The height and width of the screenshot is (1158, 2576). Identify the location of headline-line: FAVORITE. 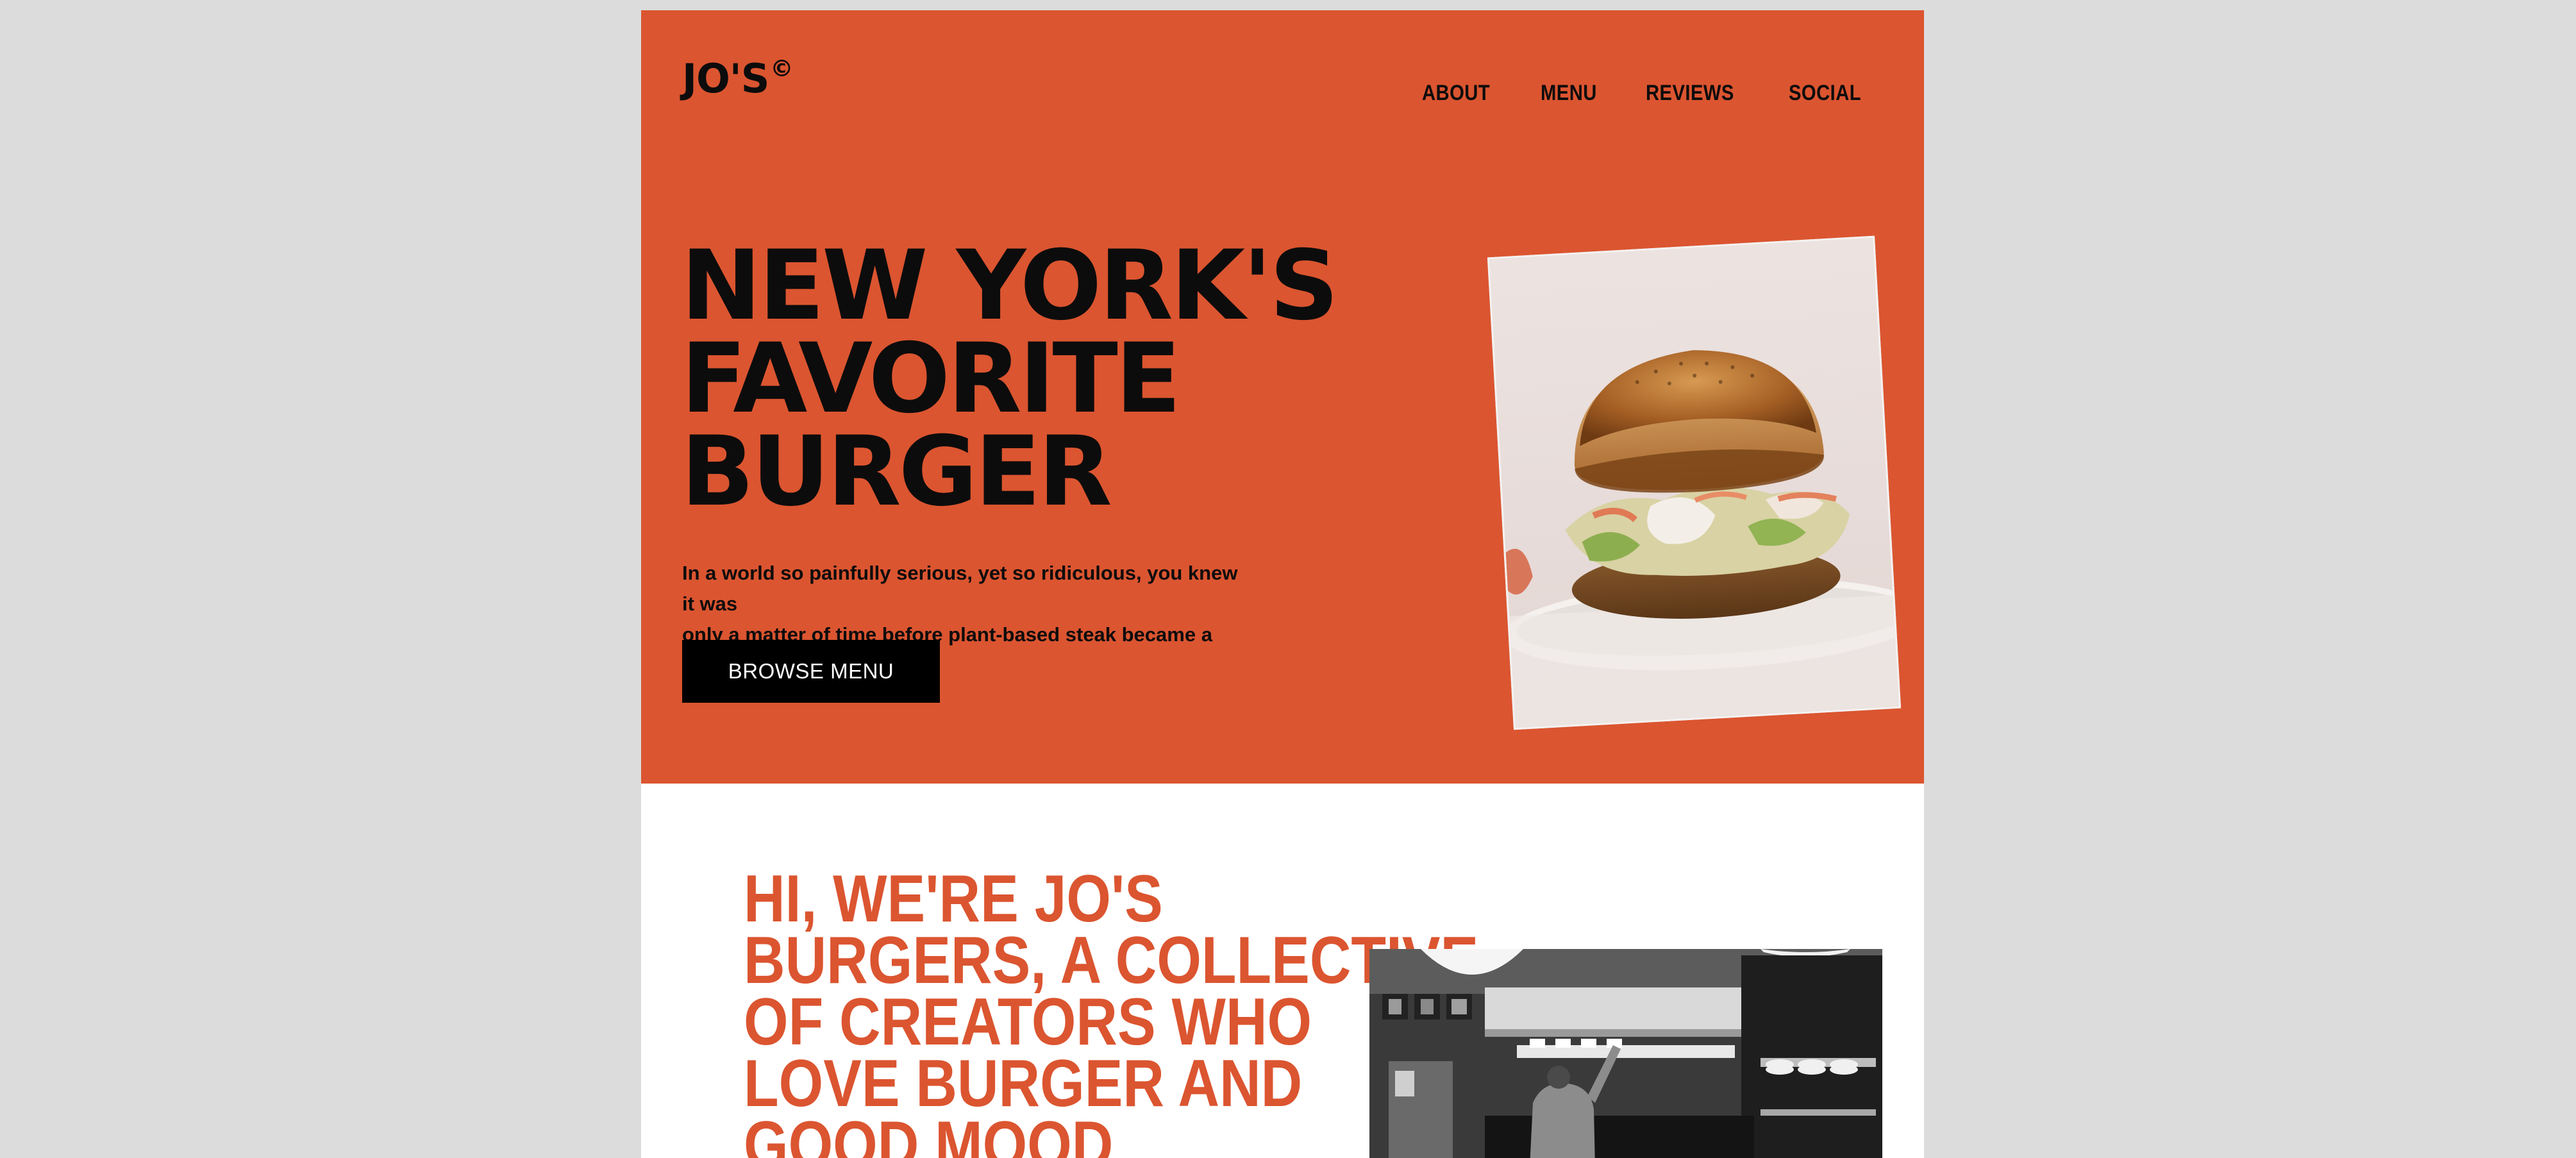
(931, 379).